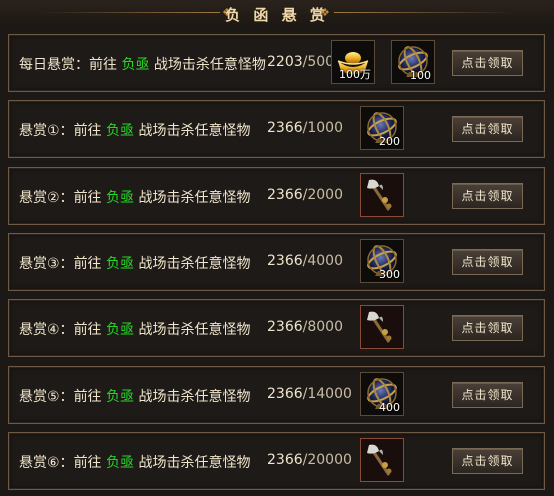  What do you see at coordinates (389, 407) in the screenshot?
I see `reward-count: 400` at bounding box center [389, 407].